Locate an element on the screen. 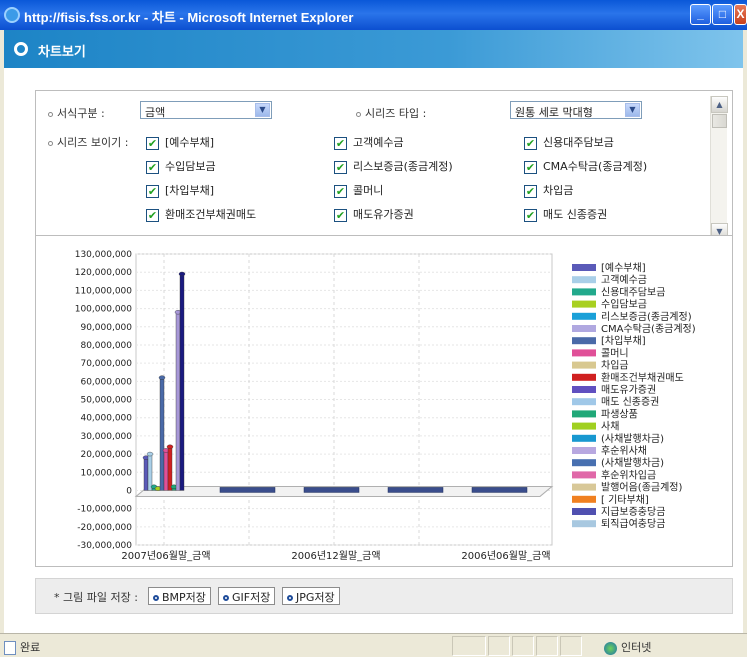  legend-label: (사채발행차금) is located at coordinates (632, 439).